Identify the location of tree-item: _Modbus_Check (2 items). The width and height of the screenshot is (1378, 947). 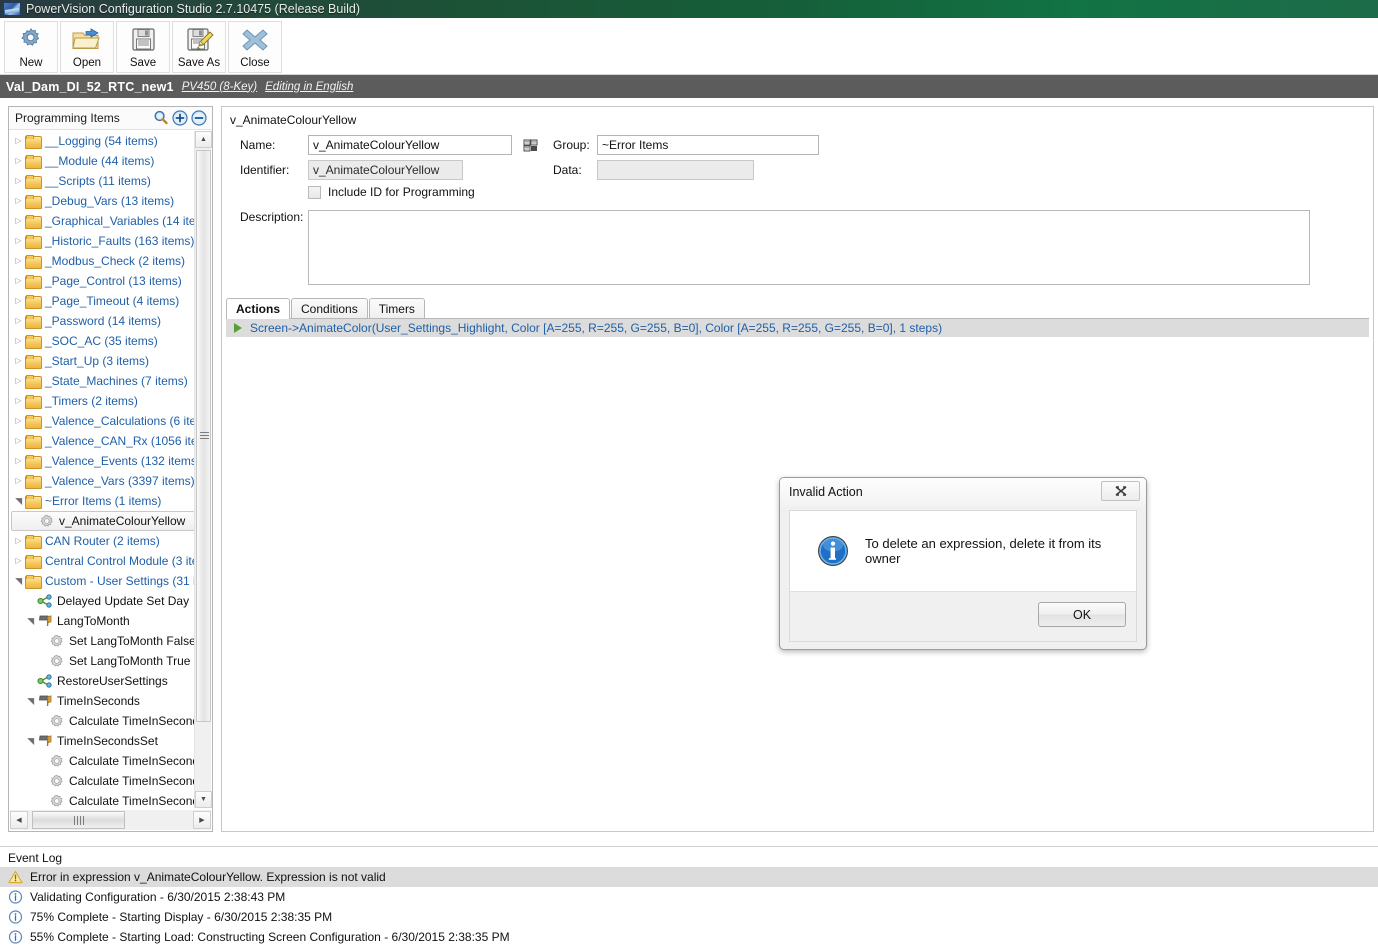
(103, 261).